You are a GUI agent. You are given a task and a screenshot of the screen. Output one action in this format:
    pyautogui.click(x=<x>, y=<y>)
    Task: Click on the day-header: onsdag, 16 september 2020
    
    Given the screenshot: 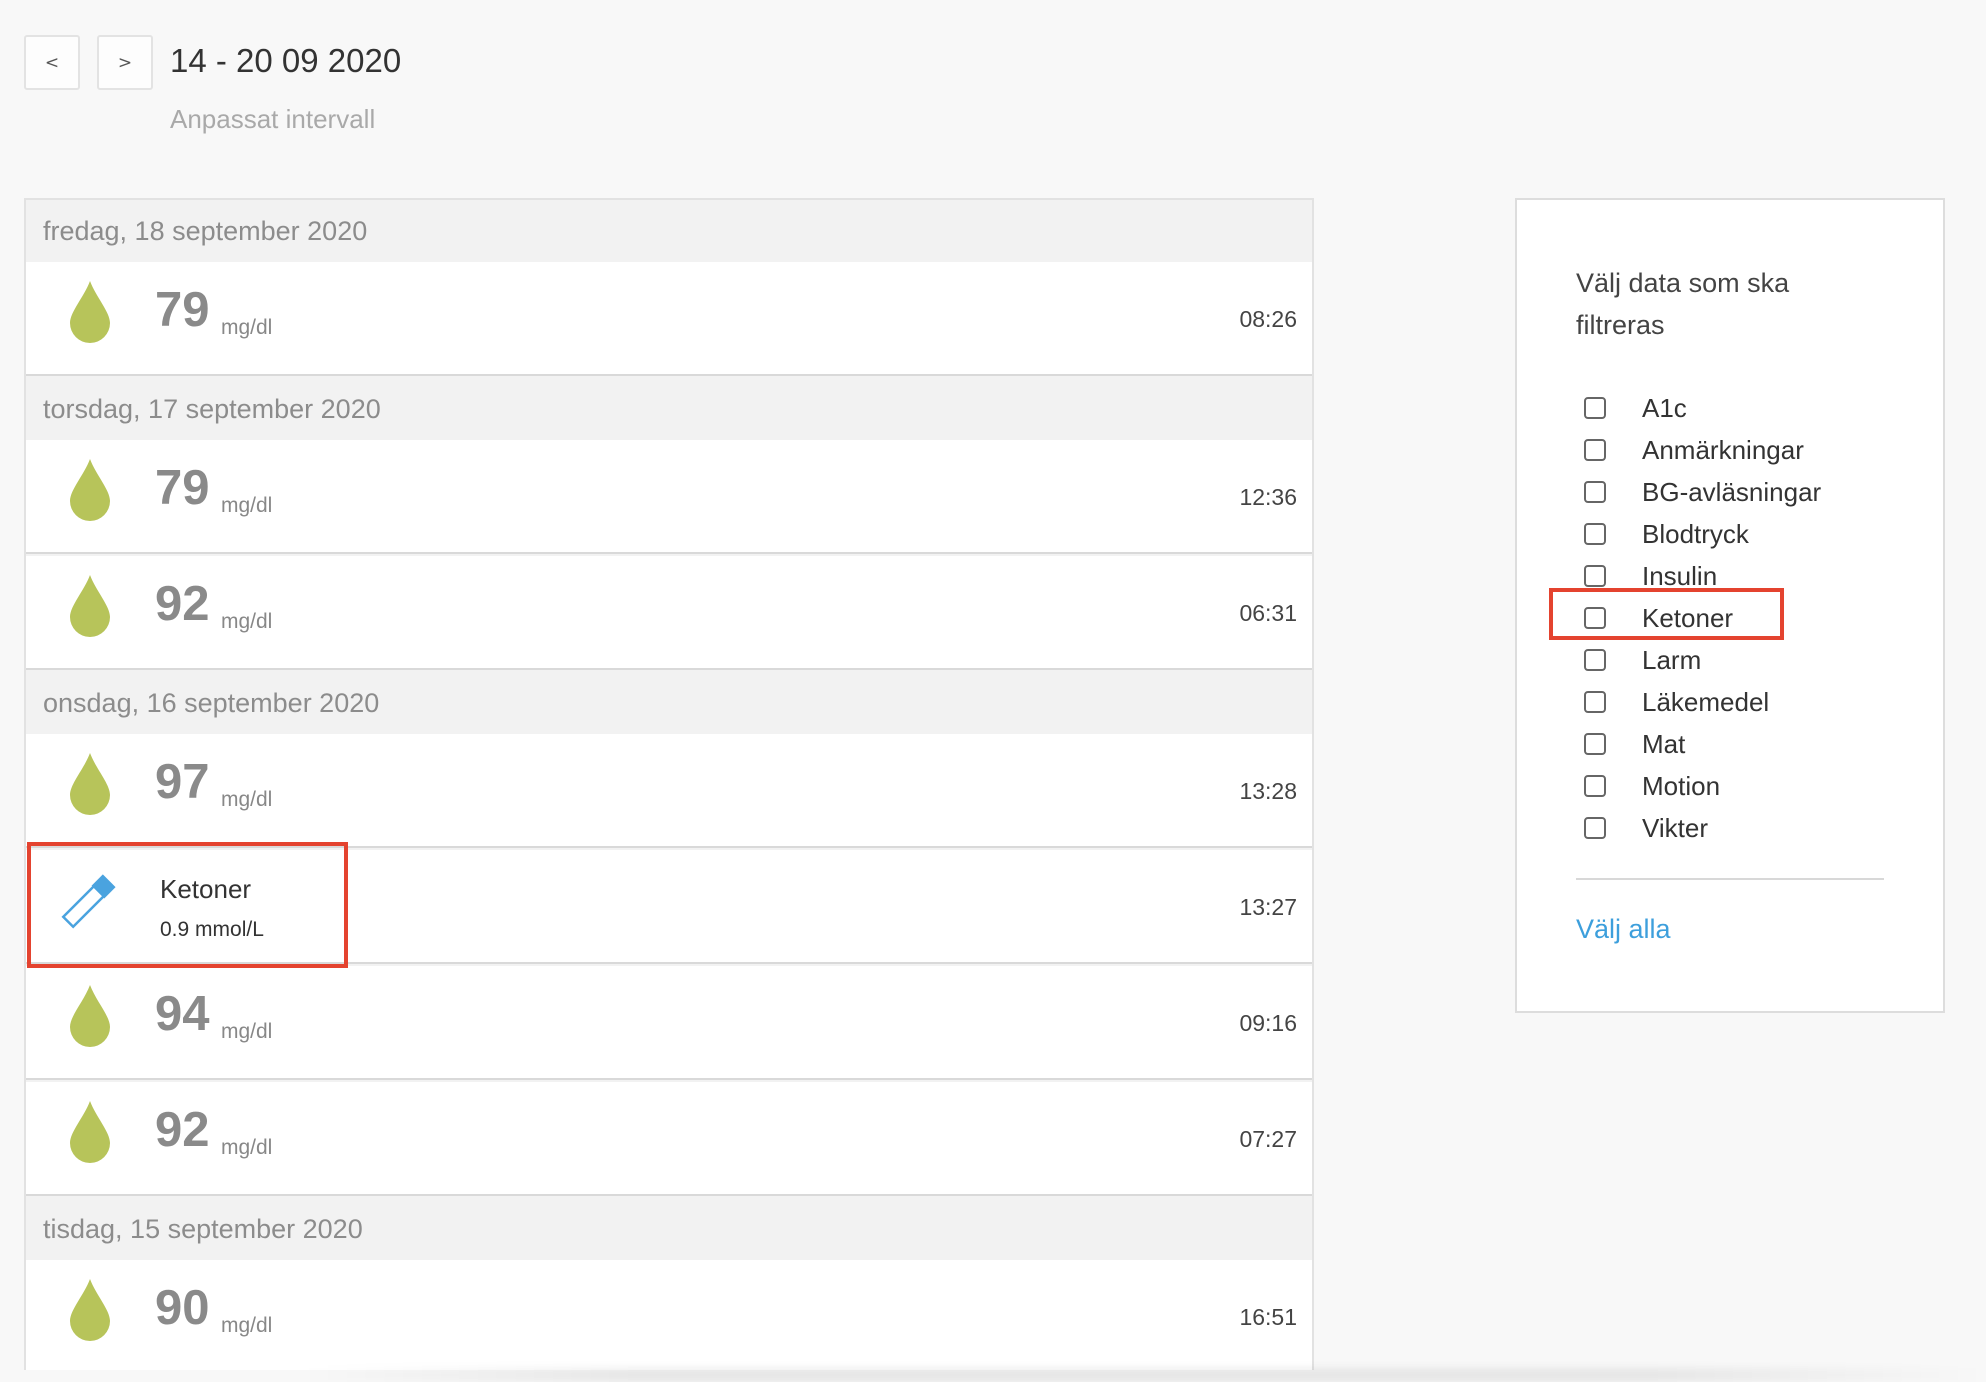 What is the action you would take?
    pyautogui.click(x=211, y=703)
    